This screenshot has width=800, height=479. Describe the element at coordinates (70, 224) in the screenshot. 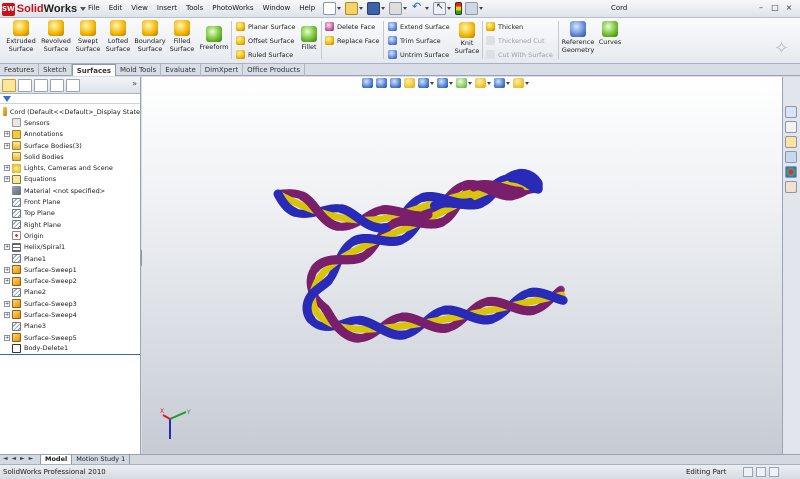

I see `tree-item: Right Plane` at that location.